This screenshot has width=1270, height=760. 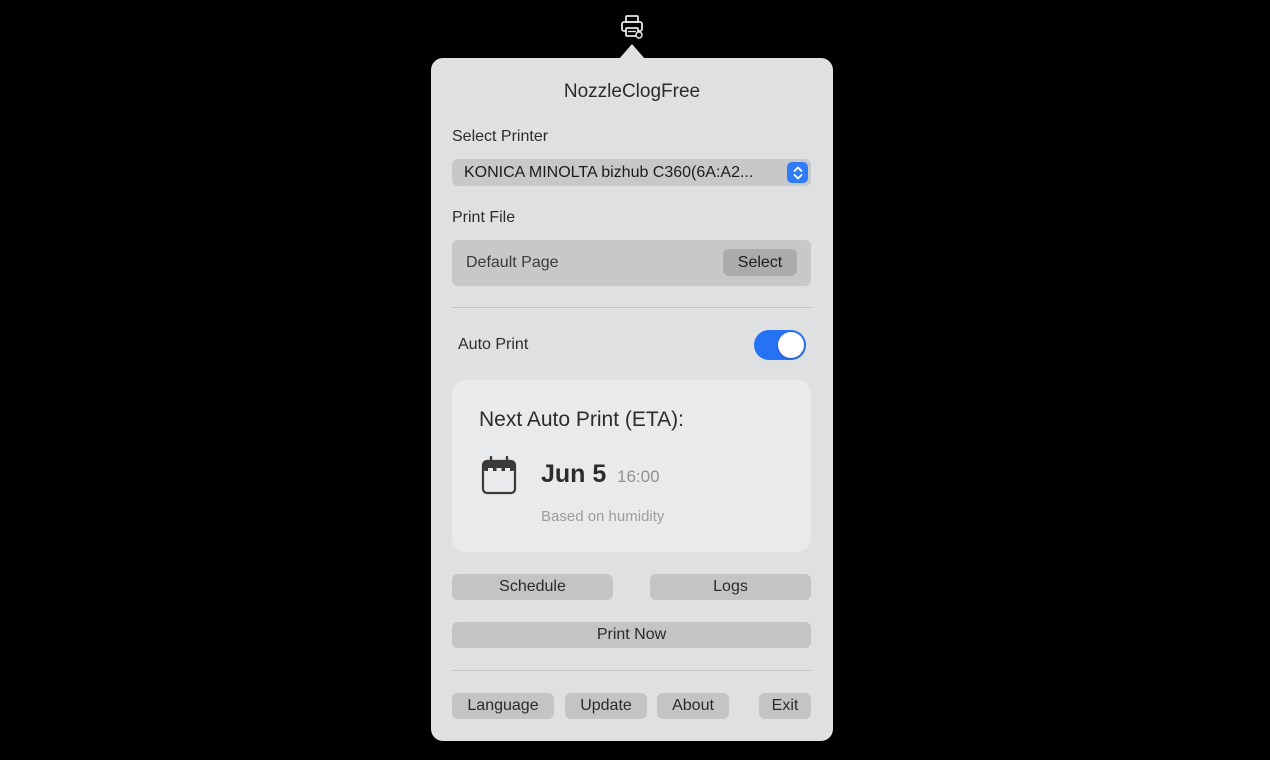 I want to click on print-file-name: Default Page, so click(x=512, y=262).